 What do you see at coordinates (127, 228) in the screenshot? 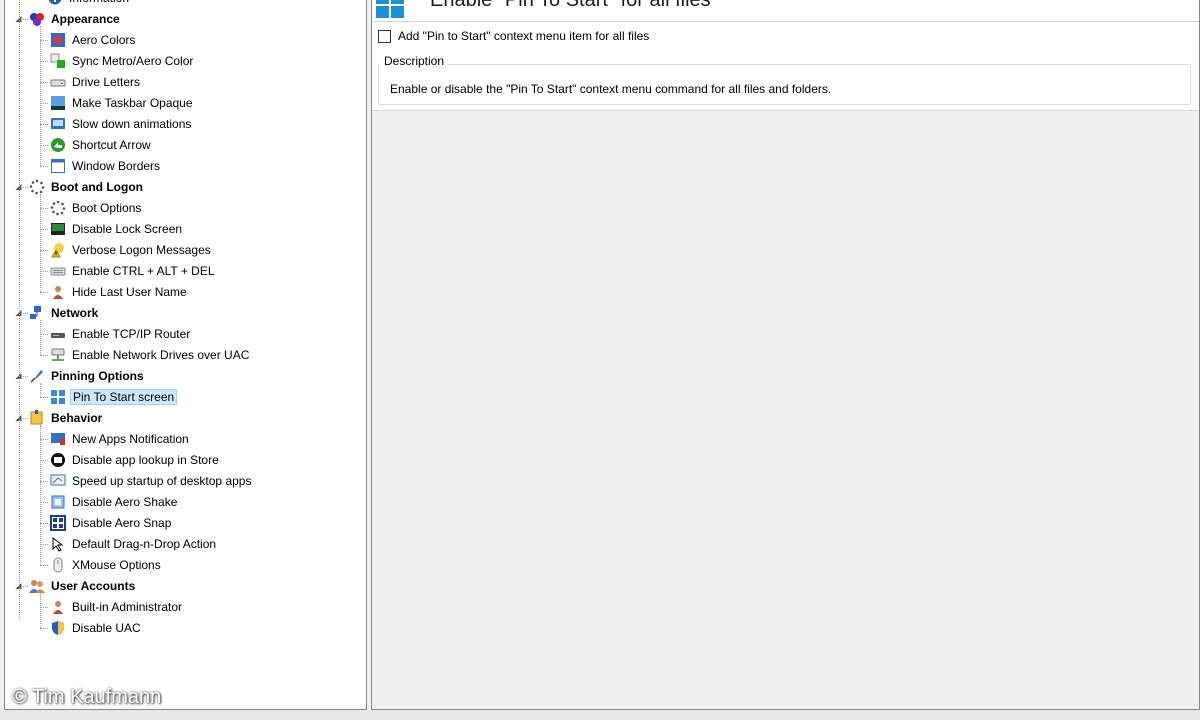
I see `tree-item-label: Disable Lock Screen` at bounding box center [127, 228].